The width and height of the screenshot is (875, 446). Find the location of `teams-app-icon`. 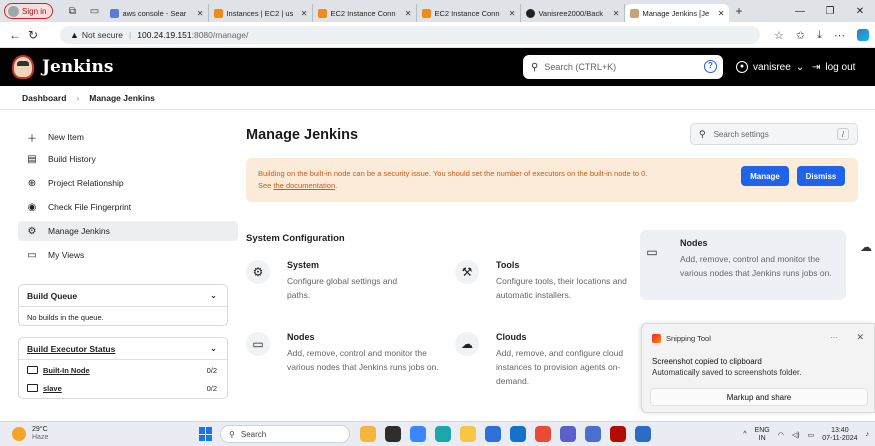

teams-app-icon is located at coordinates (568, 434).